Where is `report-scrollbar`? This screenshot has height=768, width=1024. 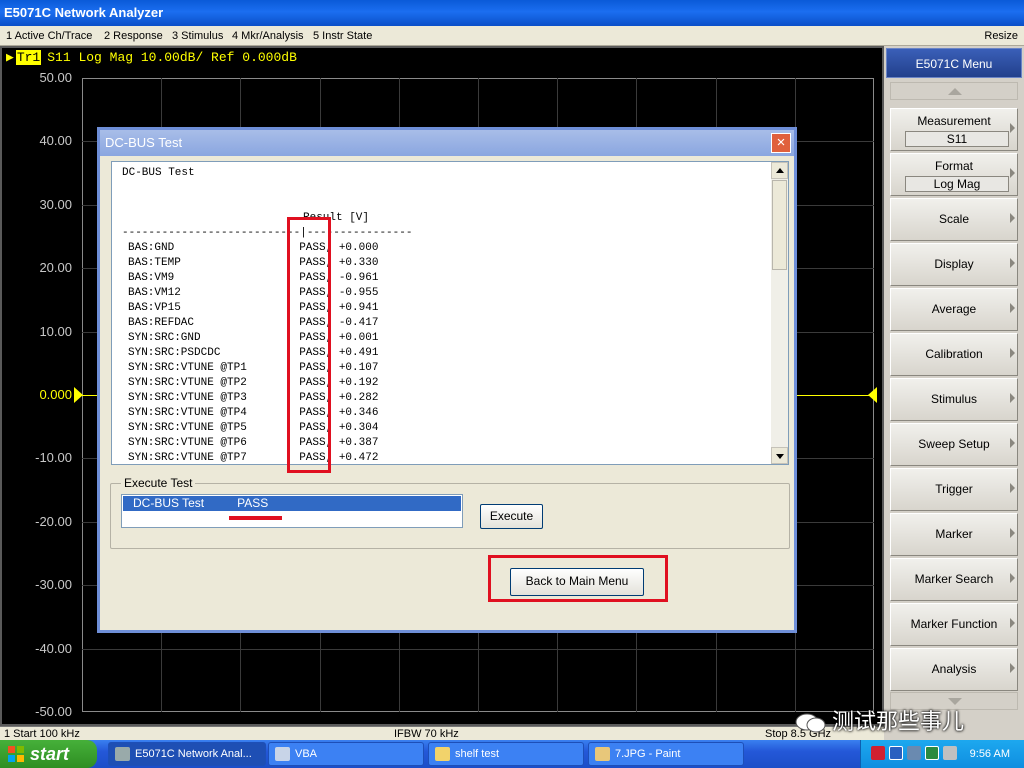
report-scrollbar is located at coordinates (779, 313).